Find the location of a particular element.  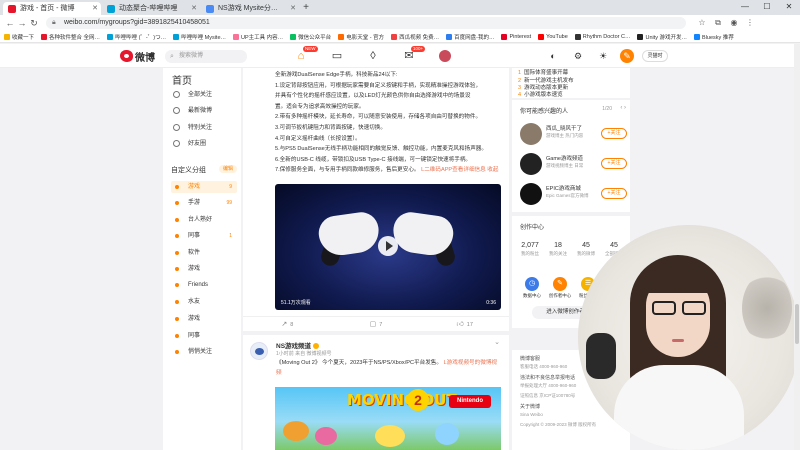

bookmark-item: YouTube is located at coordinates (553, 36).